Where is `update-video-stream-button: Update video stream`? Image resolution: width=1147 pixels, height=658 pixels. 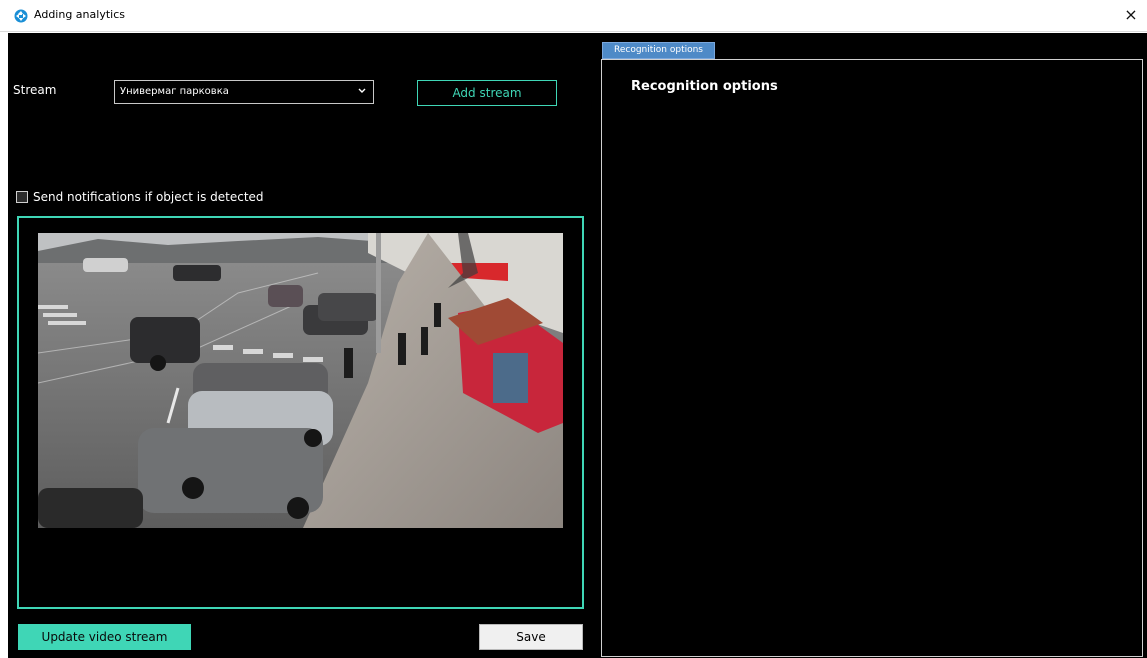
update-video-stream-button: Update video stream is located at coordinates (104, 637).